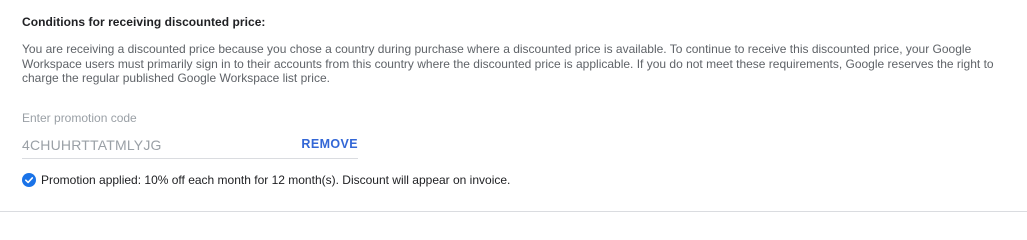  Describe the element at coordinates (513, 211) in the screenshot. I see `section-divider` at that location.